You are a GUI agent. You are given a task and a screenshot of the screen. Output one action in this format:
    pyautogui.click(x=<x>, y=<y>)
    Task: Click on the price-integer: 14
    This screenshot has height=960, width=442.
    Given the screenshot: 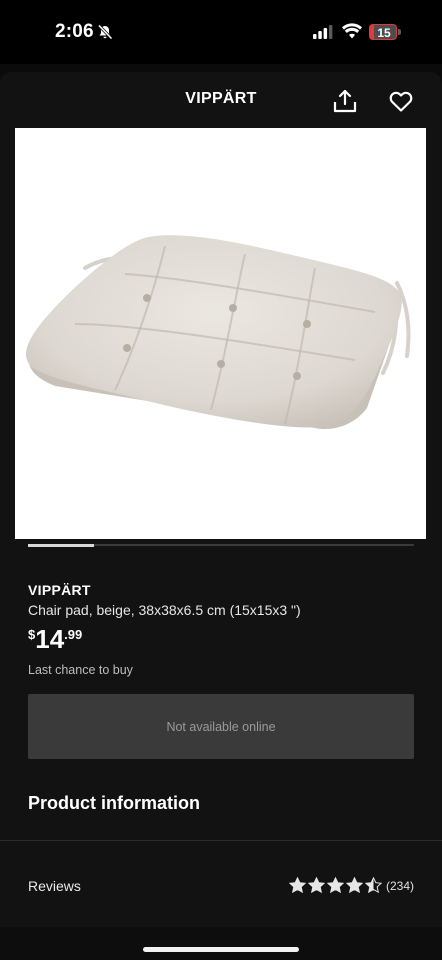 What is the action you would take?
    pyautogui.click(x=50, y=639)
    